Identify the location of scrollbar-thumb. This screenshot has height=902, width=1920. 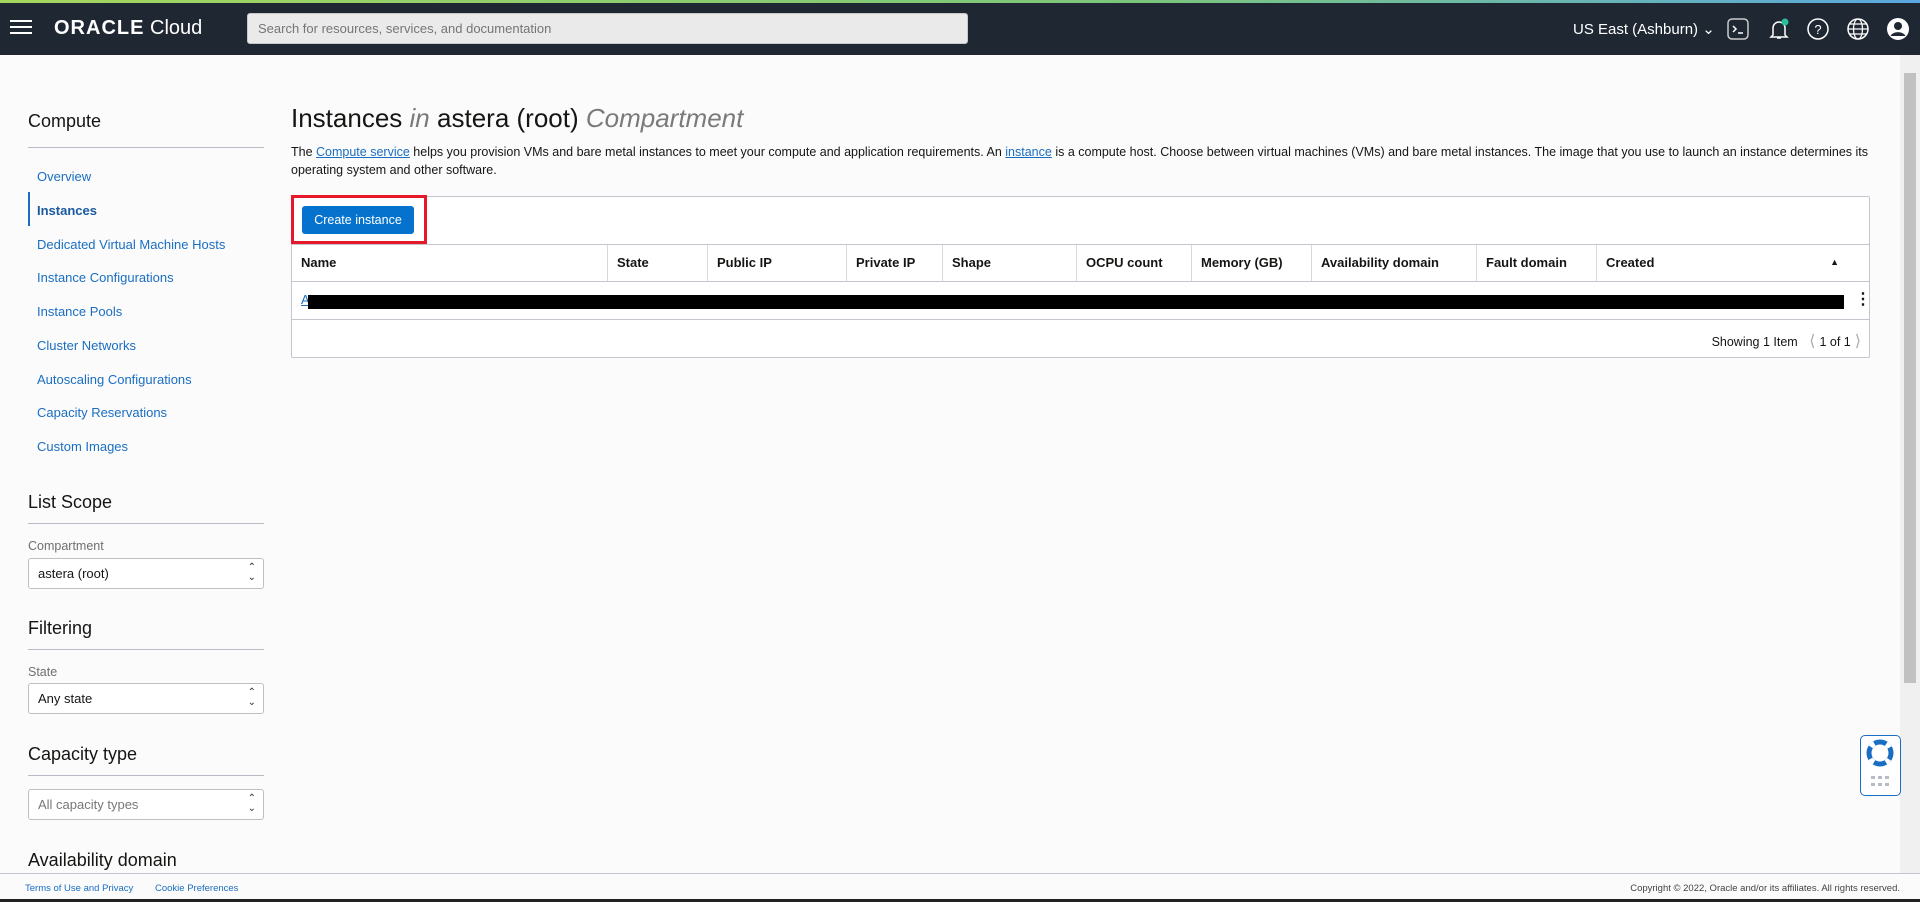
(1910, 378).